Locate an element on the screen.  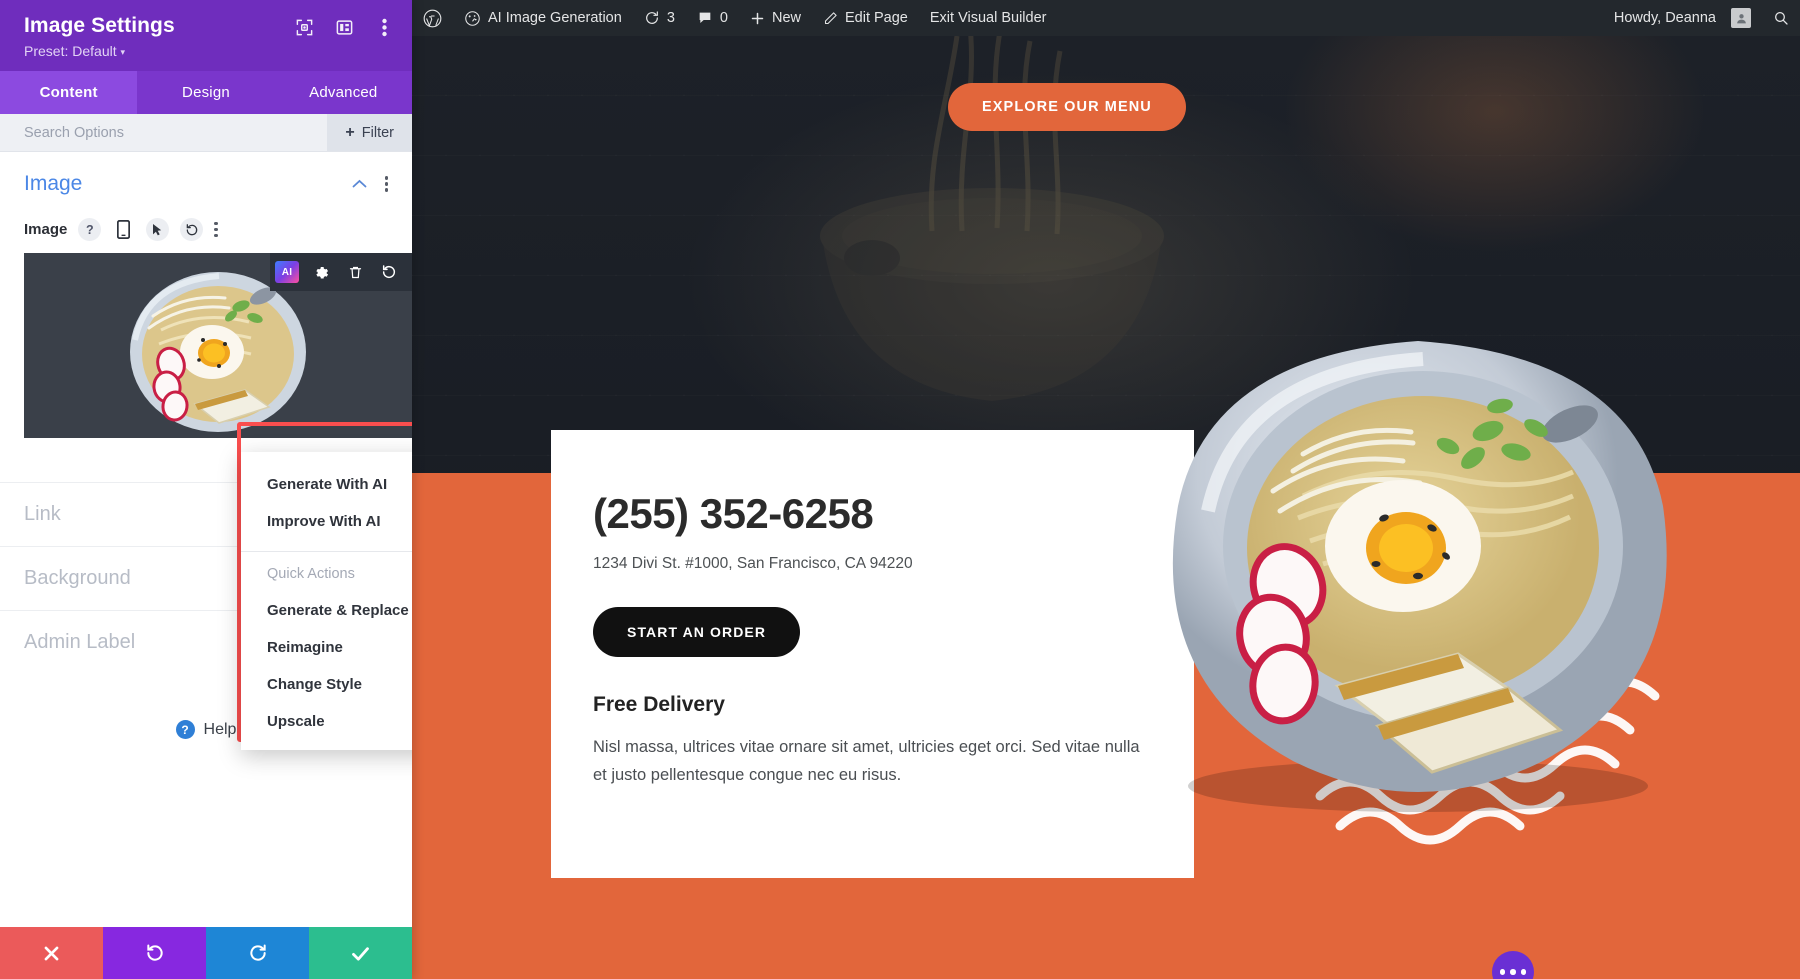
menu-item-improve-with-ai: Improve With AI is located at coordinates (326, 521).